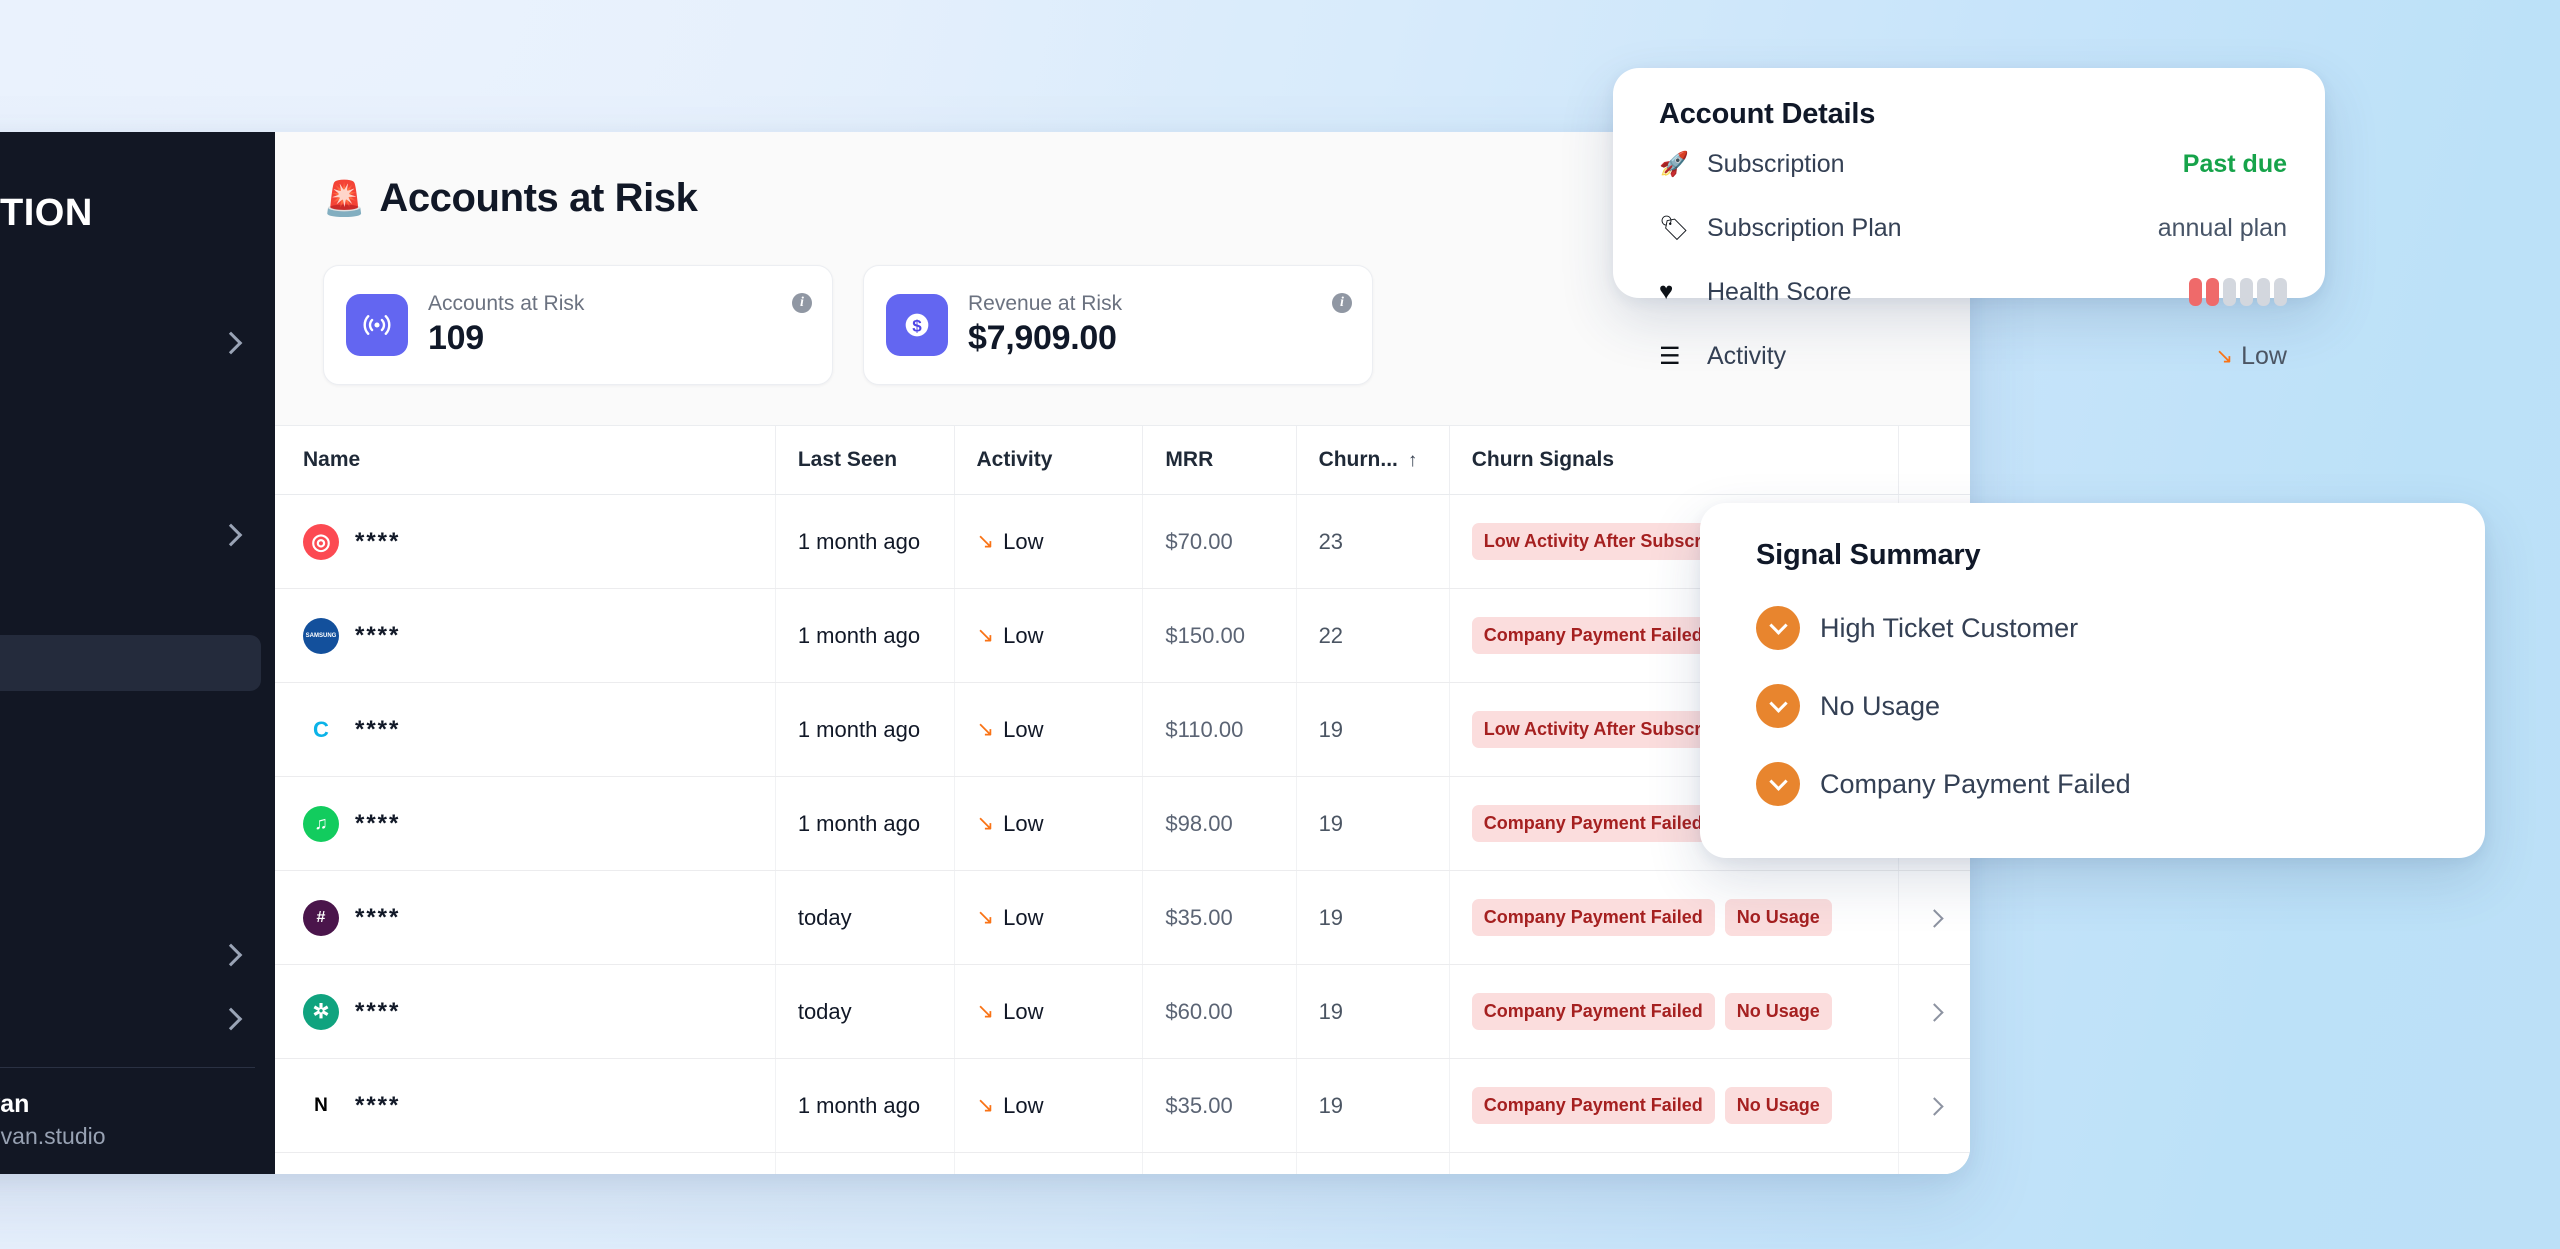  I want to click on kpi-text: Revenue at Risk $7,909.00, so click(1045, 325).